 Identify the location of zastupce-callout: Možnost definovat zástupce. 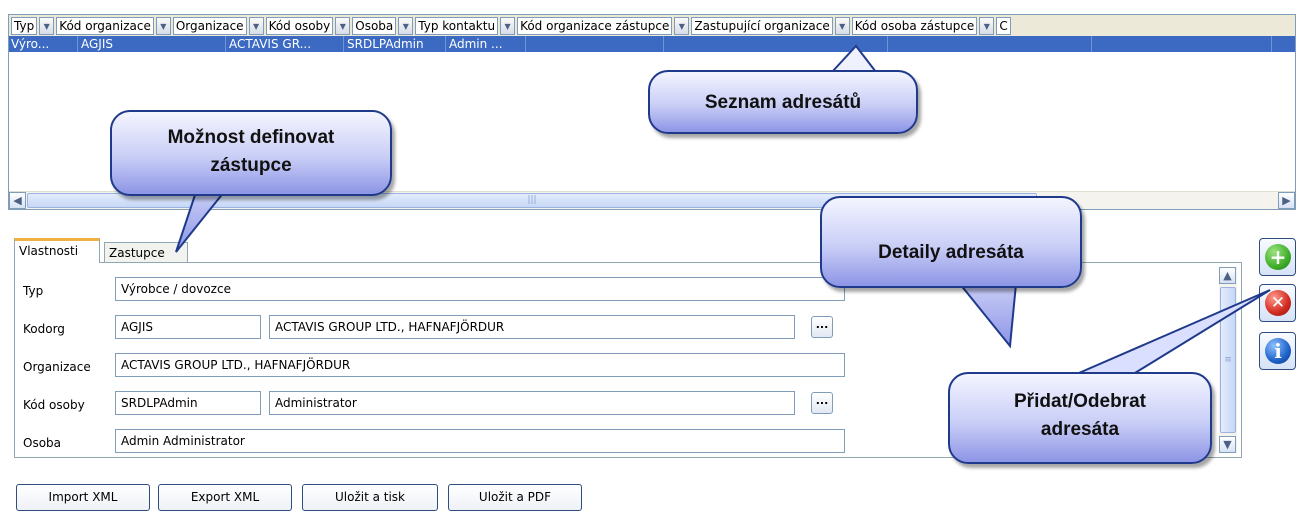
(251, 153).